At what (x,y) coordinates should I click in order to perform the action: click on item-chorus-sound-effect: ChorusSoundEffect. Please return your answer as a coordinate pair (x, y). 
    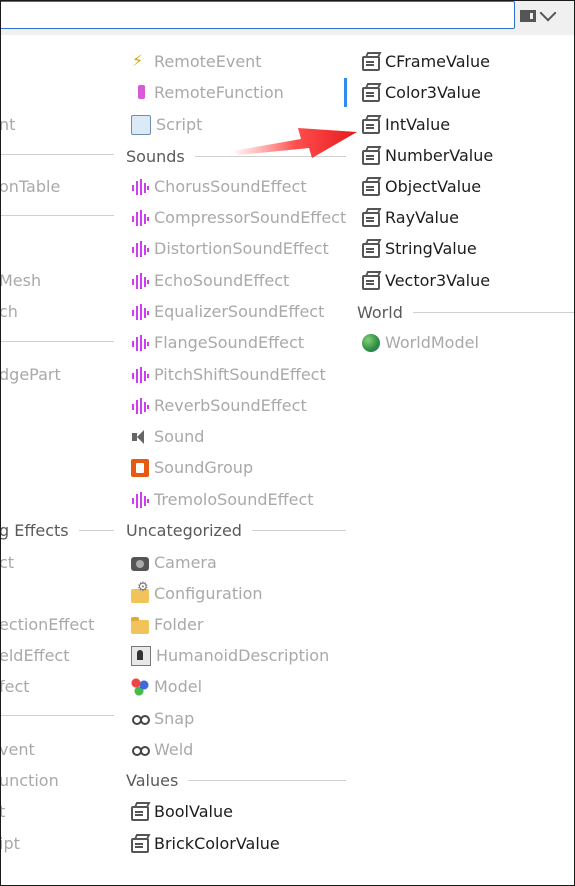
    Looking at the image, I should click on (219, 186).